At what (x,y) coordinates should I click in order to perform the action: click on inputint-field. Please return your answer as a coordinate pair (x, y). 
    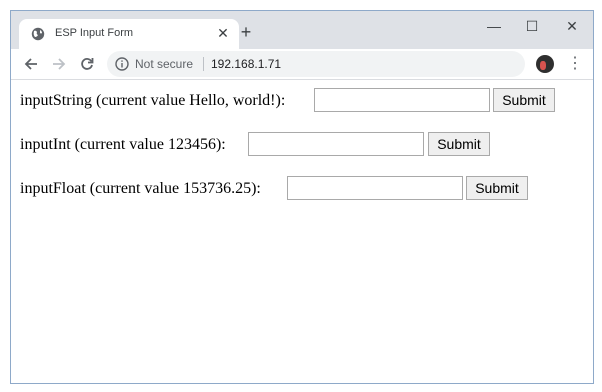
    Looking at the image, I should click on (336, 144).